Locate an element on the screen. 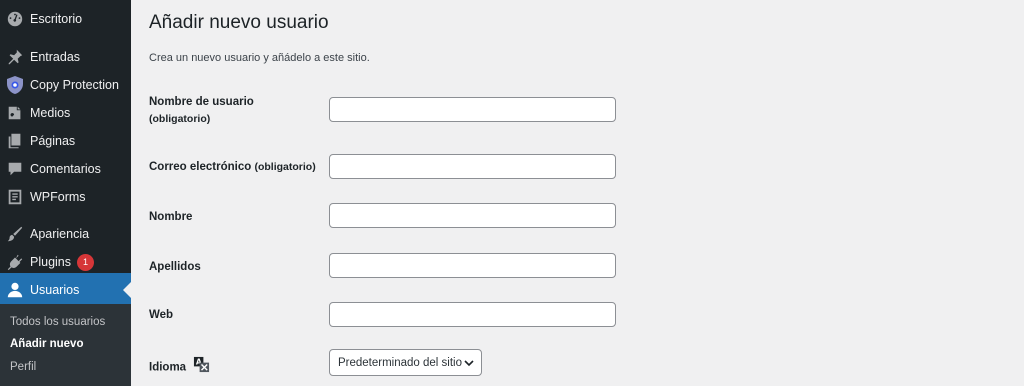  sidebar-item-label: WPForms is located at coordinates (58, 197).